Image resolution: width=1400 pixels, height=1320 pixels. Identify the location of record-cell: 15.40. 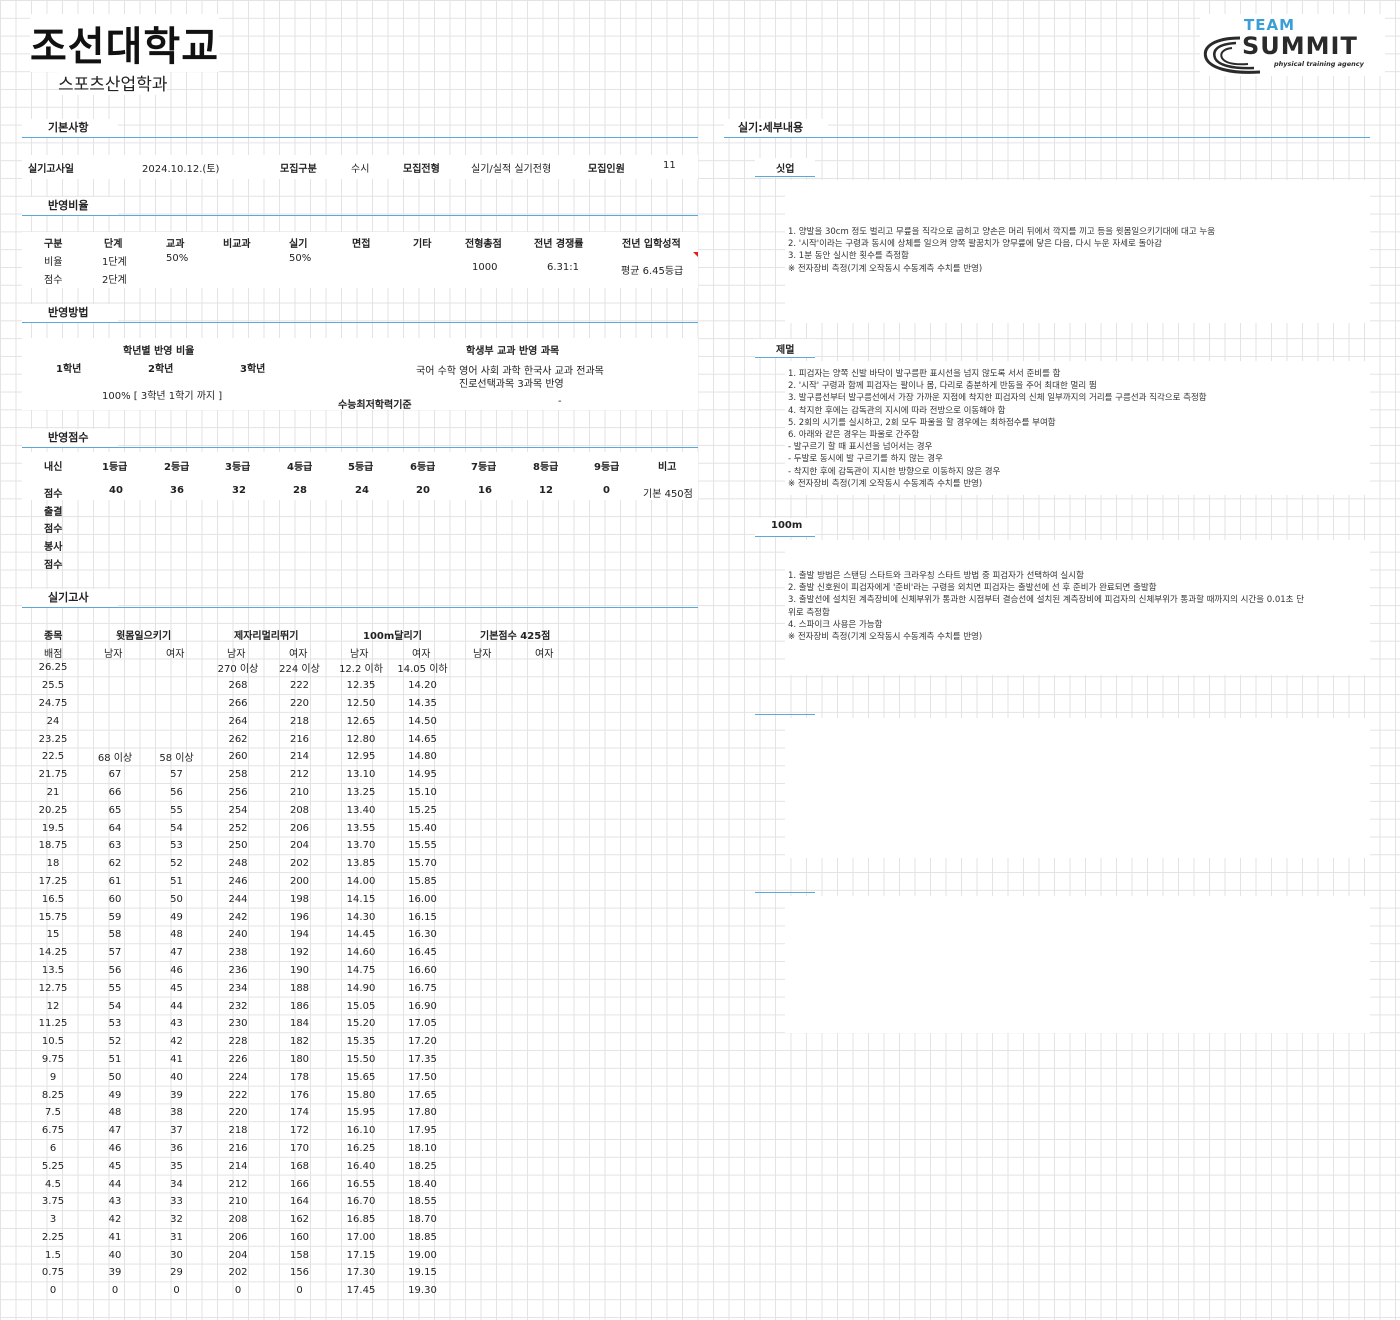
(422, 828).